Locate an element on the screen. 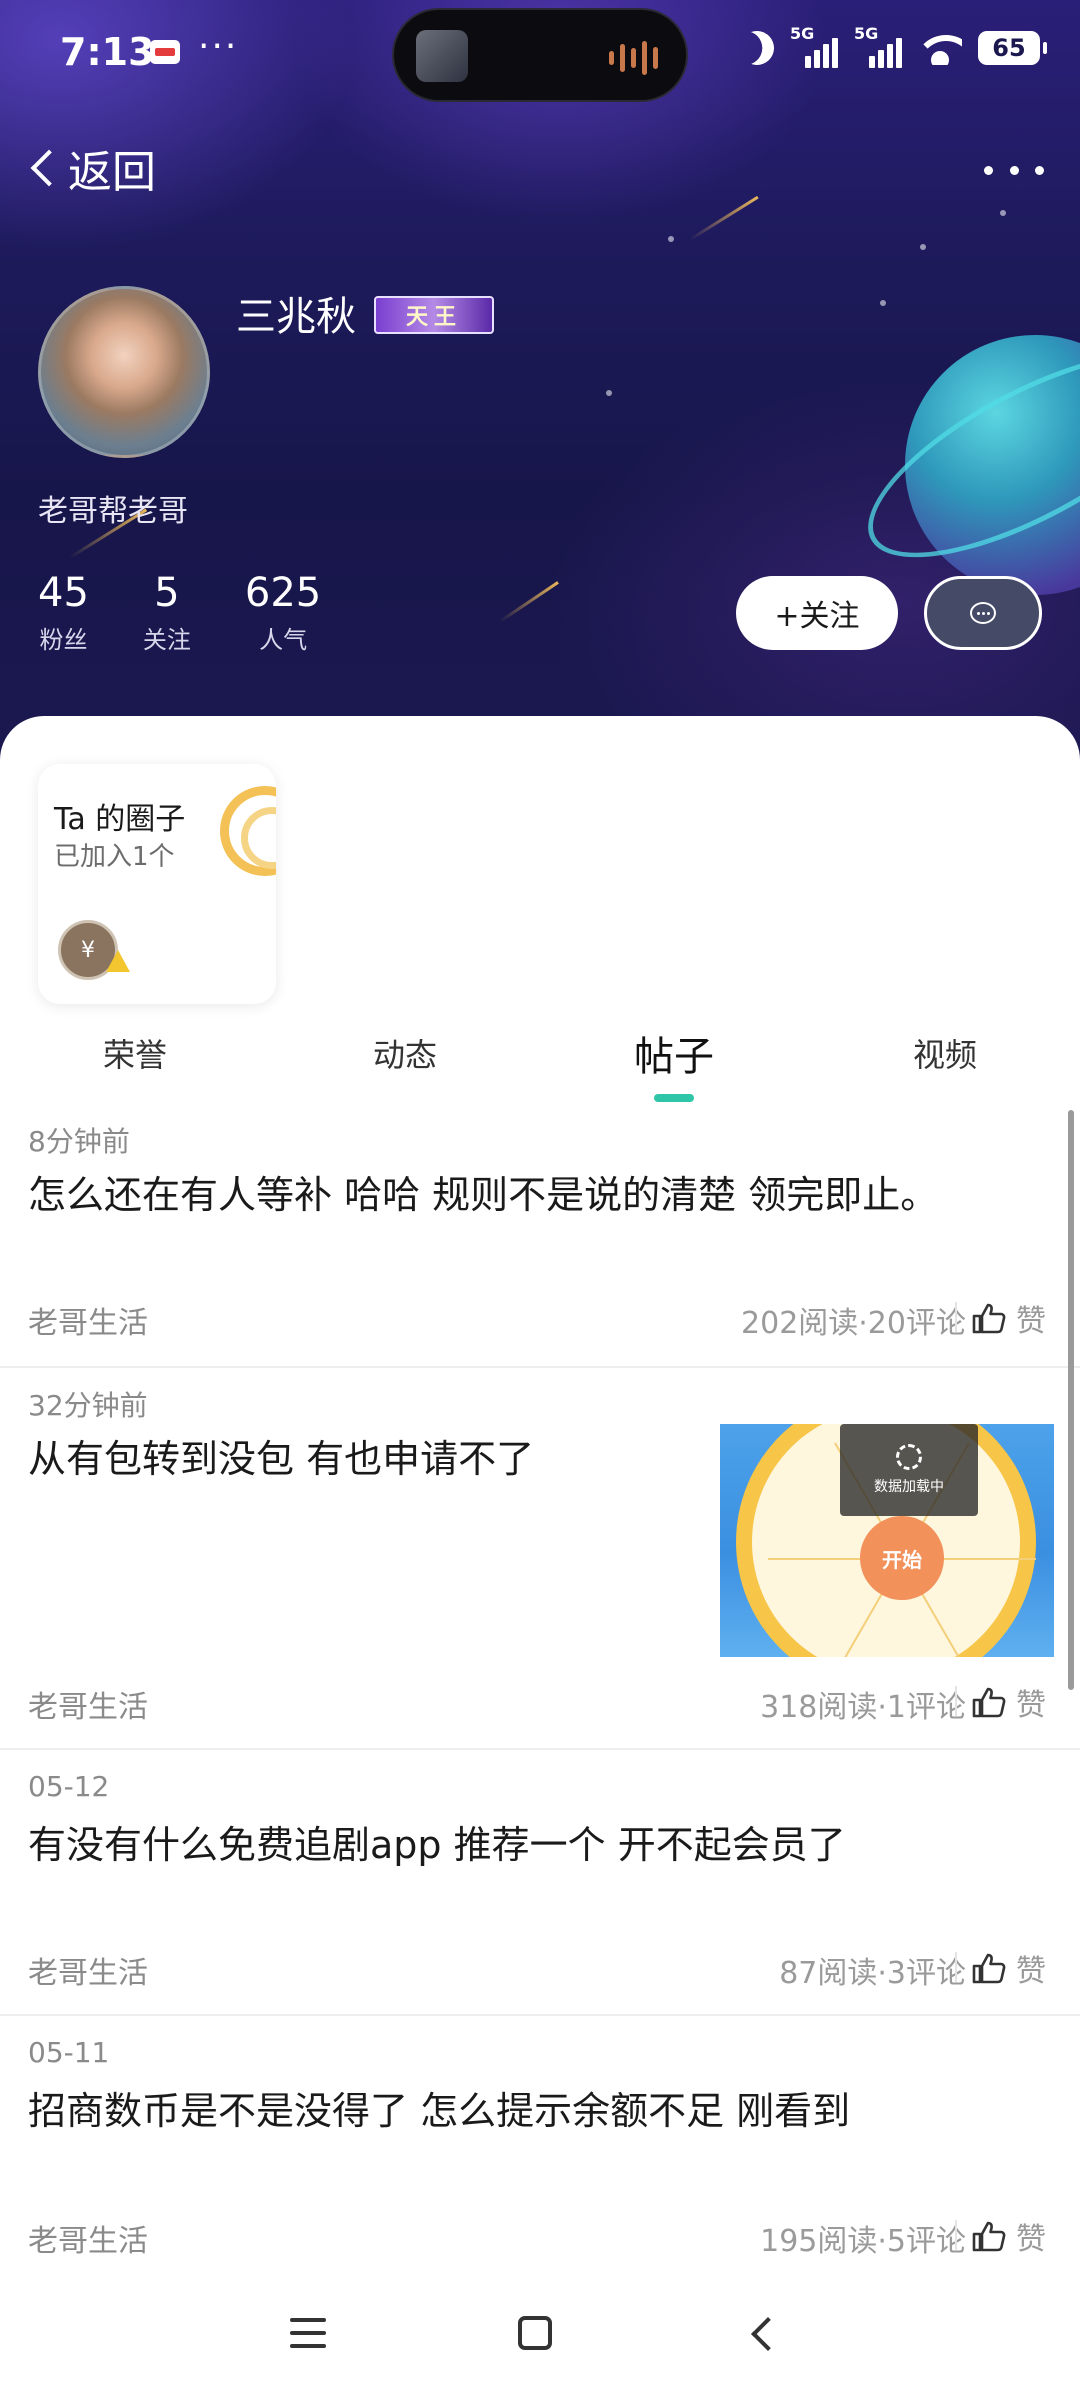 The height and width of the screenshot is (2400, 1080). status-bar: 7:13 ··· 5G 5G 65 is located at coordinates (540, 55).